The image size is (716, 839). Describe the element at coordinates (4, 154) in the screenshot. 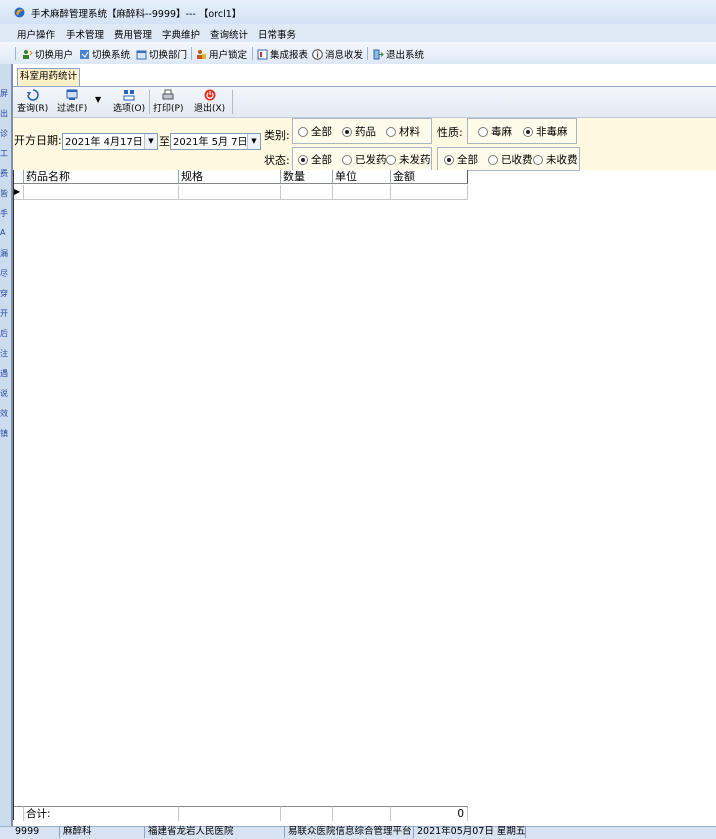

I see `left-nav-item: 工` at that location.